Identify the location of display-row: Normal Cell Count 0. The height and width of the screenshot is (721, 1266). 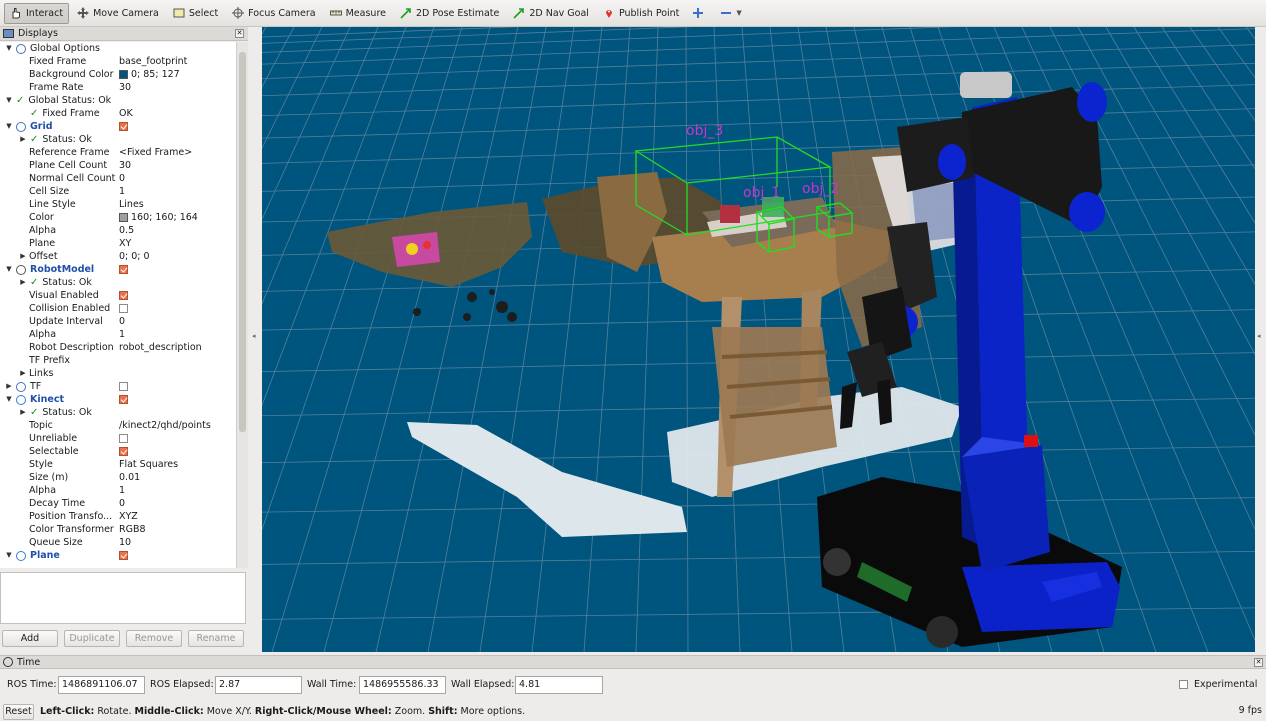
(118, 178).